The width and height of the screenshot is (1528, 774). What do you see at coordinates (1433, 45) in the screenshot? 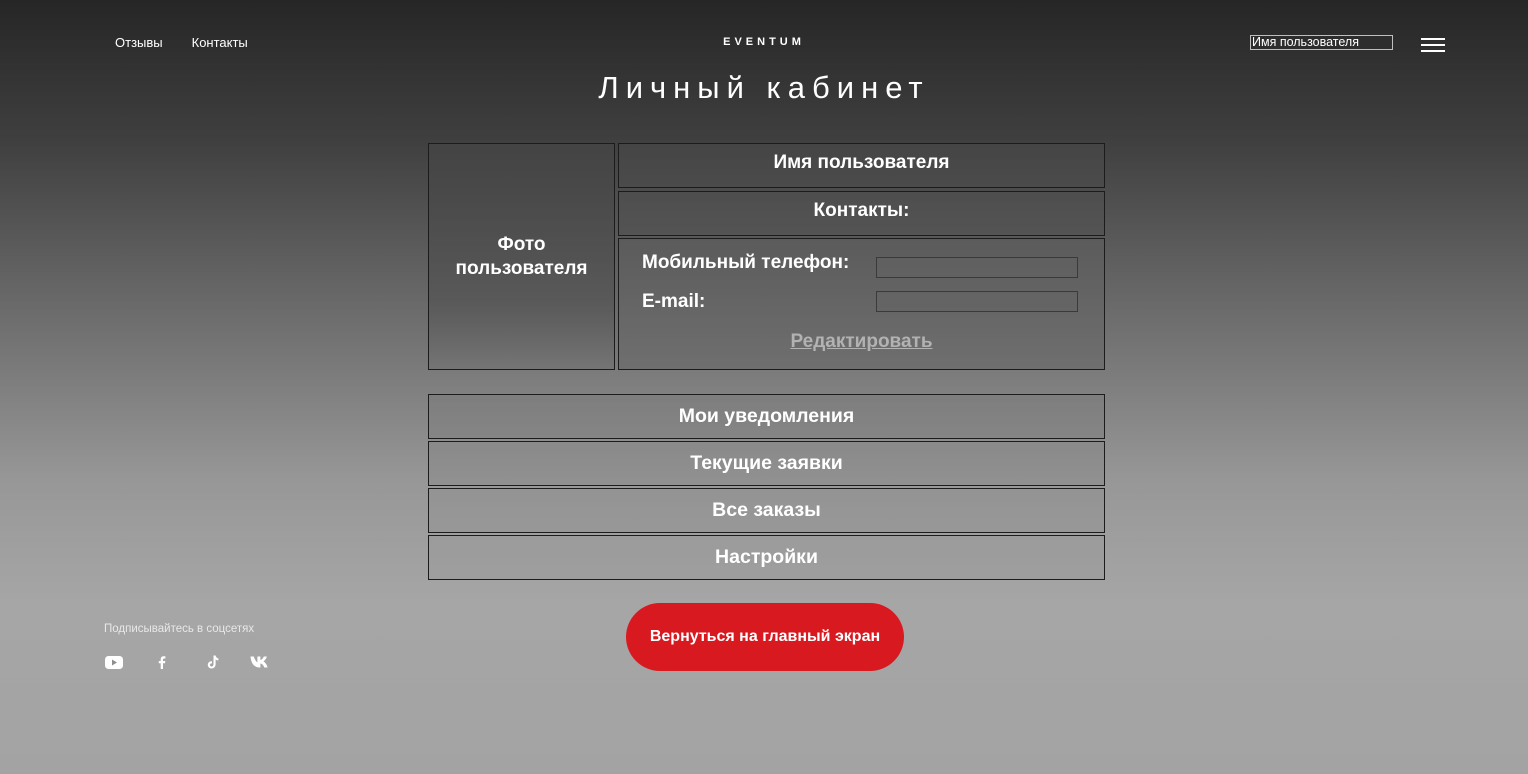
I see `hamburger-menu-icon` at bounding box center [1433, 45].